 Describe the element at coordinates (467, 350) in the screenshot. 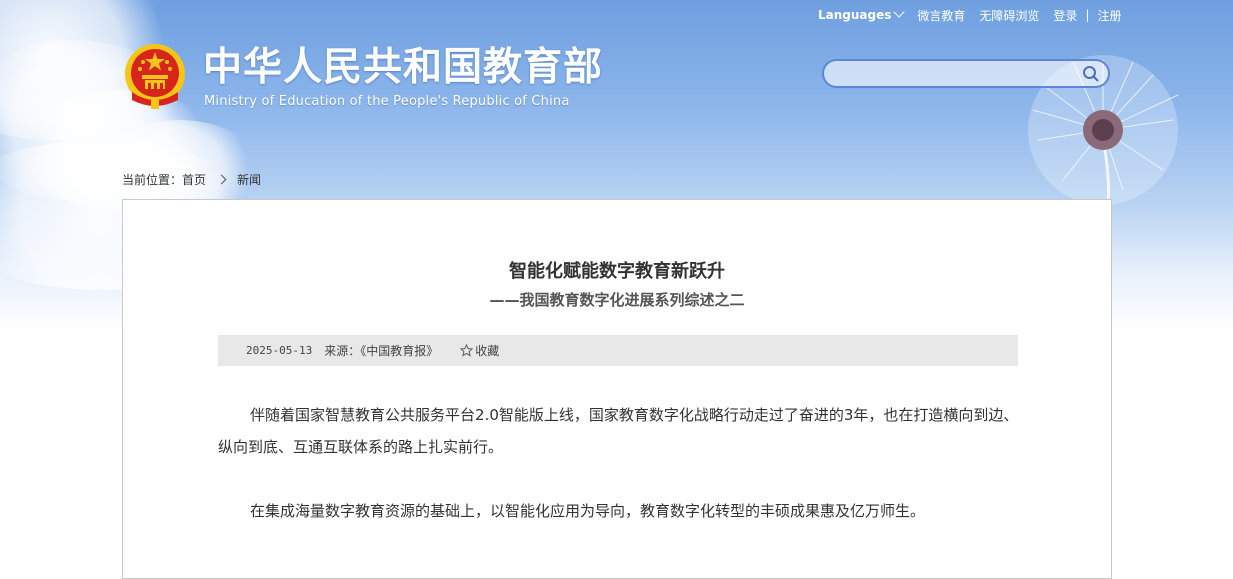

I see `star-icon` at that location.